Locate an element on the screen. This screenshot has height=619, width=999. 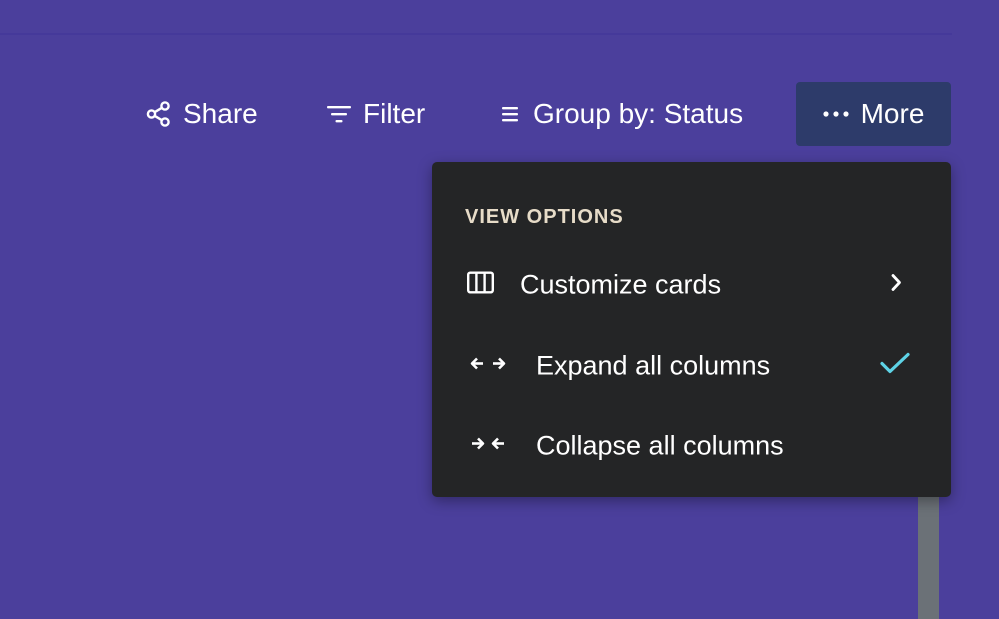
top-divider is located at coordinates (476, 34).